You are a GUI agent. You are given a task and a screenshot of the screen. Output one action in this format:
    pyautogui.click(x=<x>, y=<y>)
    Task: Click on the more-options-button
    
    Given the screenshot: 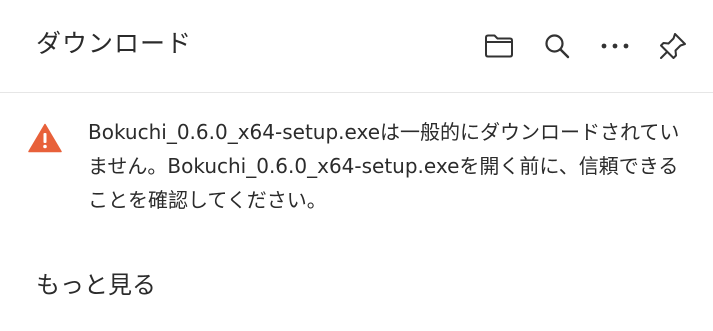 What is the action you would take?
    pyautogui.click(x=615, y=46)
    